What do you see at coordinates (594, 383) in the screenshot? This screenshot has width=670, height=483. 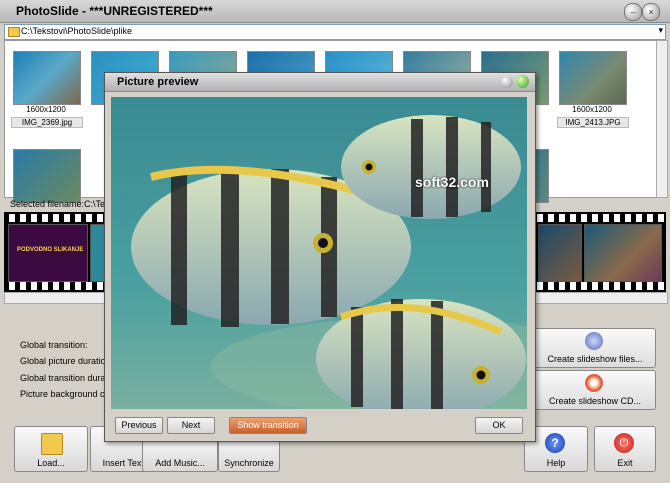 I see `cd-icon` at bounding box center [594, 383].